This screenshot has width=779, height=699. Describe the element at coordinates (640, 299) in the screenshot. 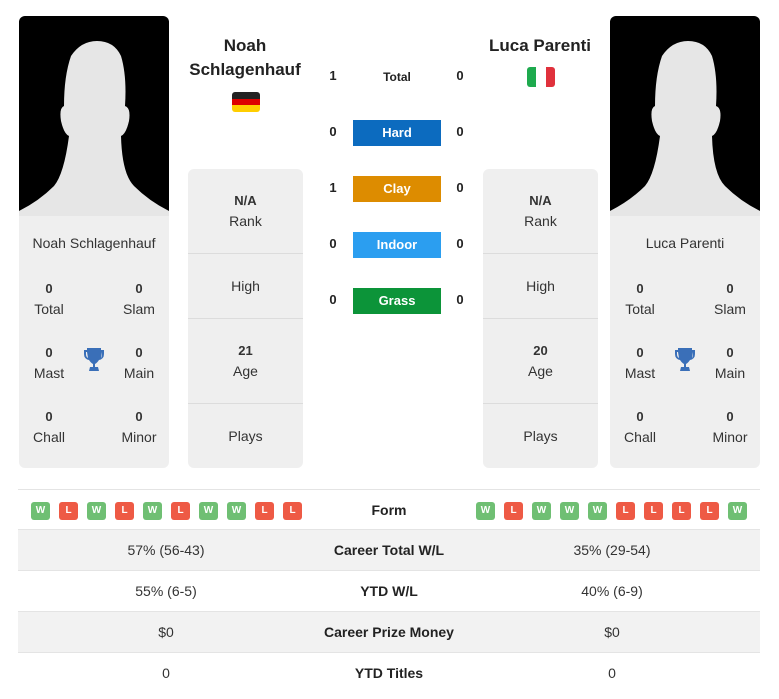

I see `player2-titles-total: 0 Total` at that location.